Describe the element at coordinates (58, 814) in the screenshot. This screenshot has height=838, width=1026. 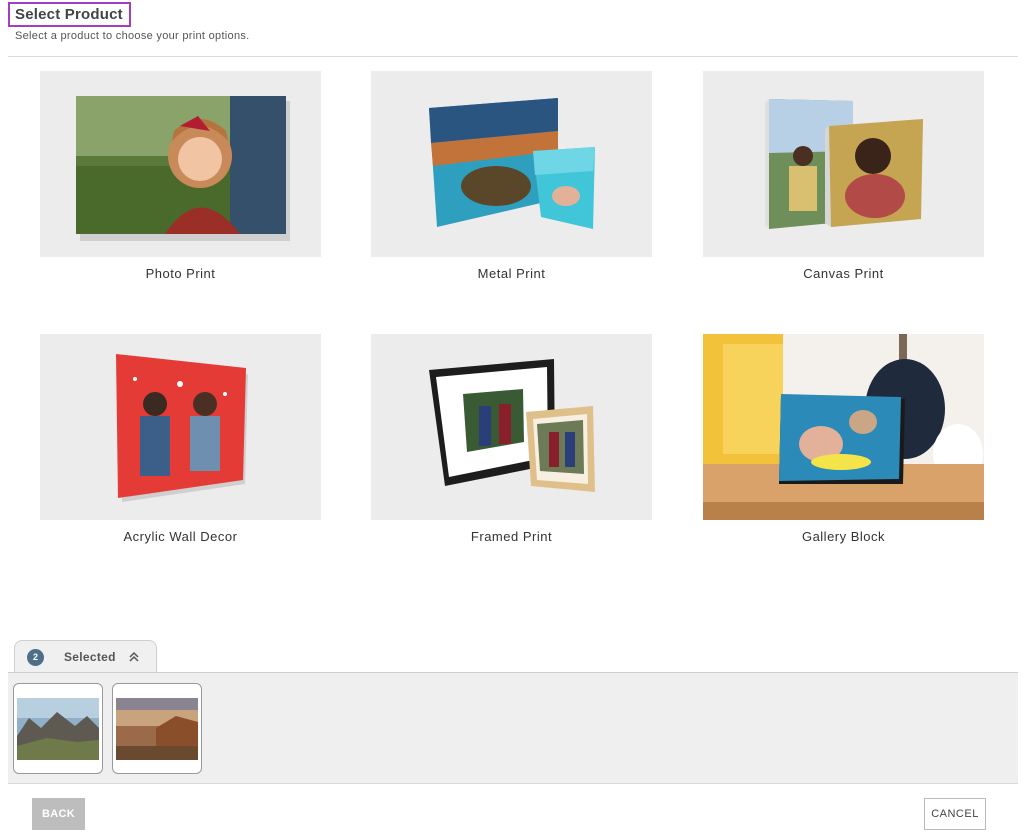
I see `back-button: BACK` at that location.